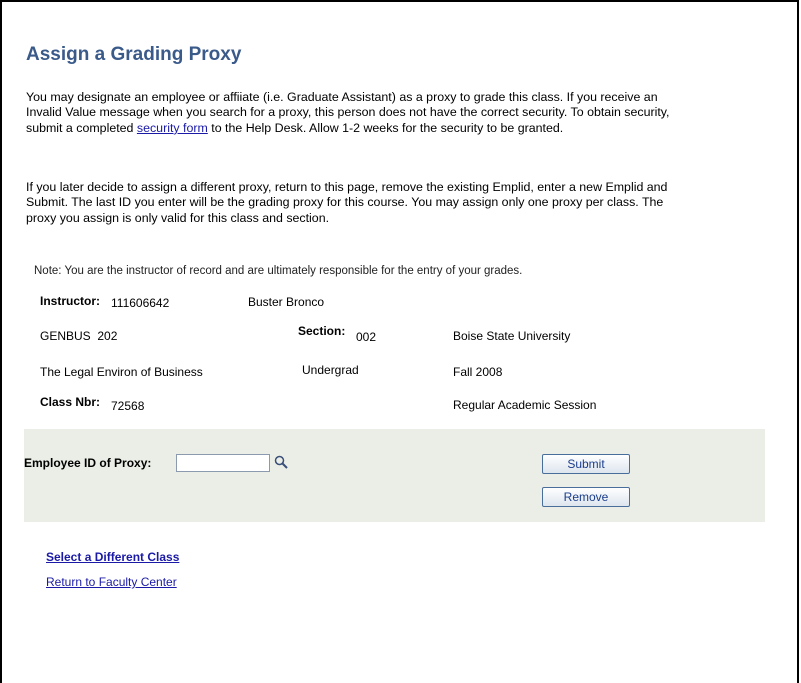 Image resolution: width=801 pixels, height=683 pixels. What do you see at coordinates (478, 372) in the screenshot?
I see `term: Fall 2008` at bounding box center [478, 372].